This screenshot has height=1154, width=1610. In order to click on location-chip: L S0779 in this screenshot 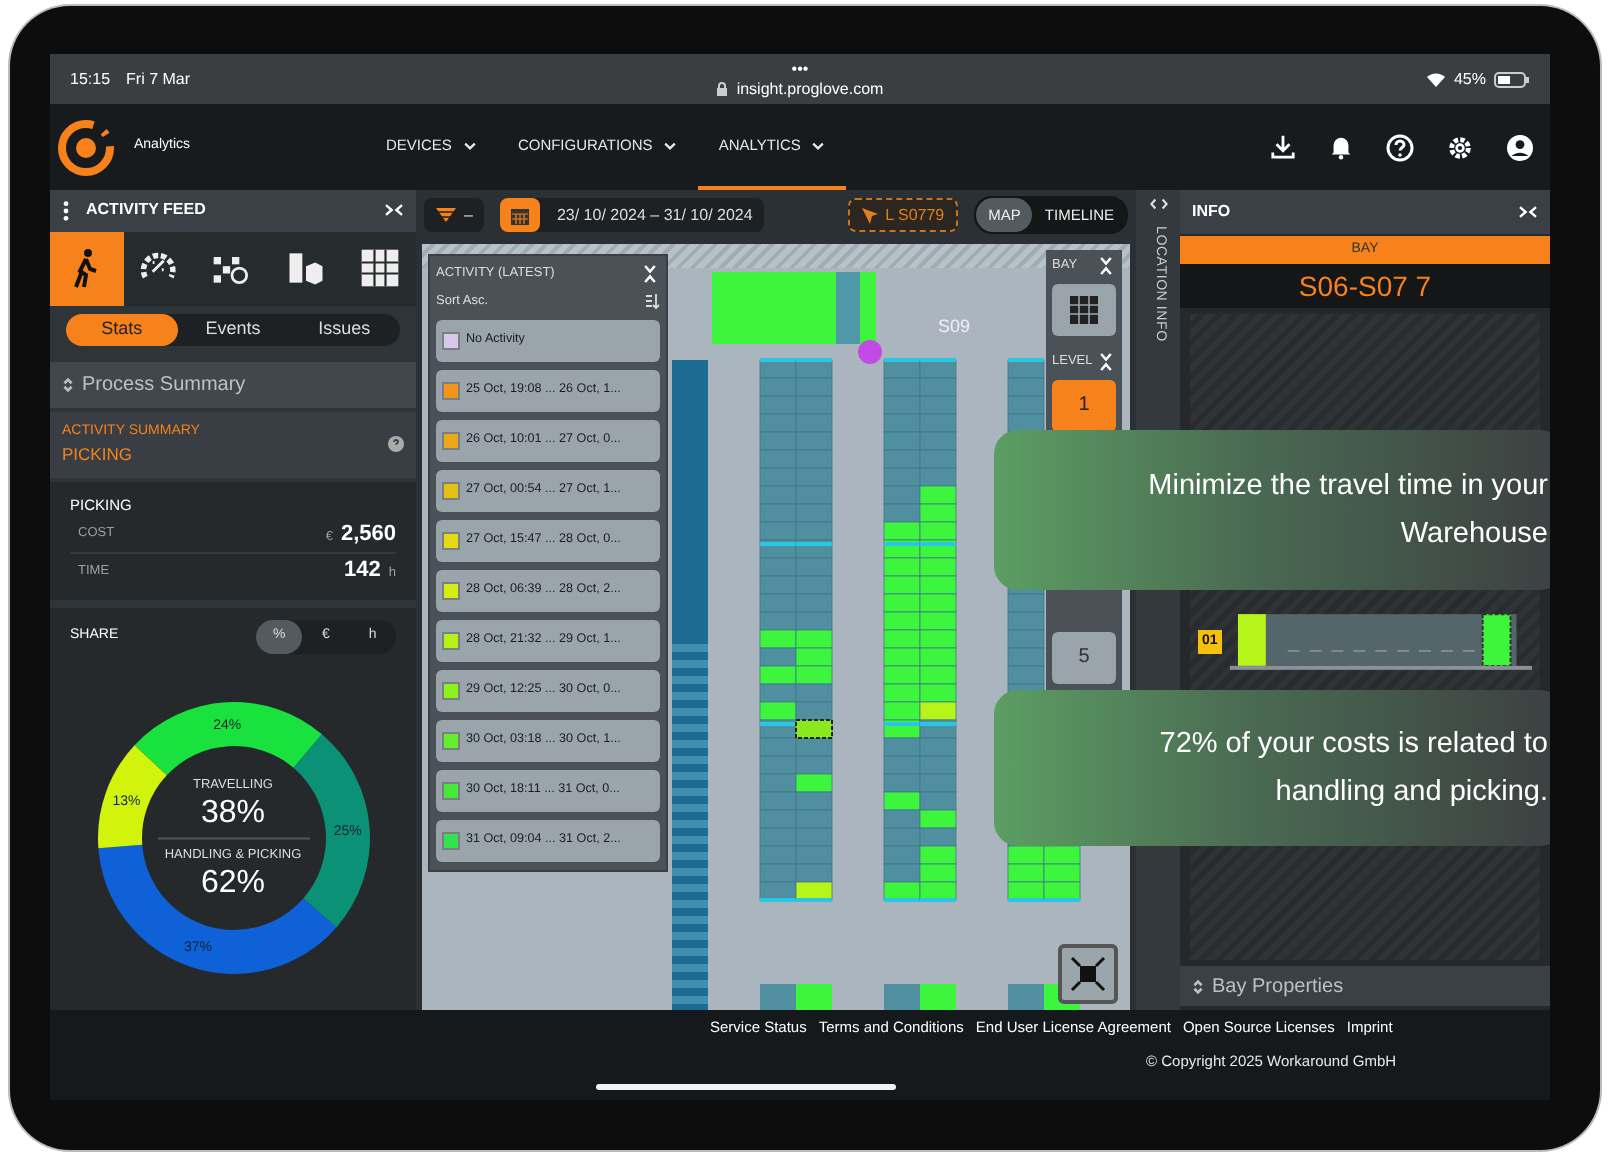, I will do `click(903, 215)`.